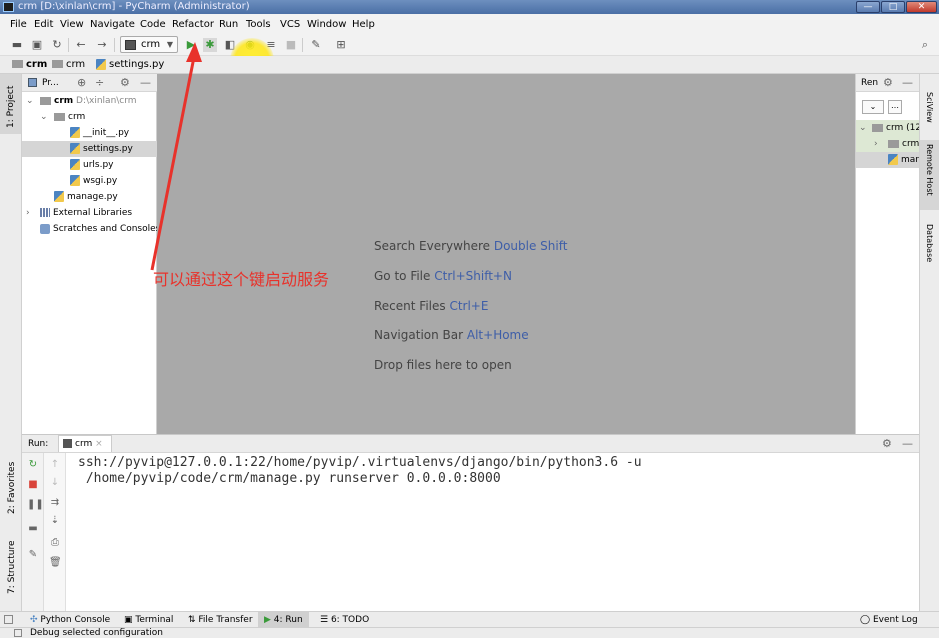 The height and width of the screenshot is (638, 939). What do you see at coordinates (70, 620) in the screenshot?
I see `python-console-tab: ✣ Python Console` at bounding box center [70, 620].